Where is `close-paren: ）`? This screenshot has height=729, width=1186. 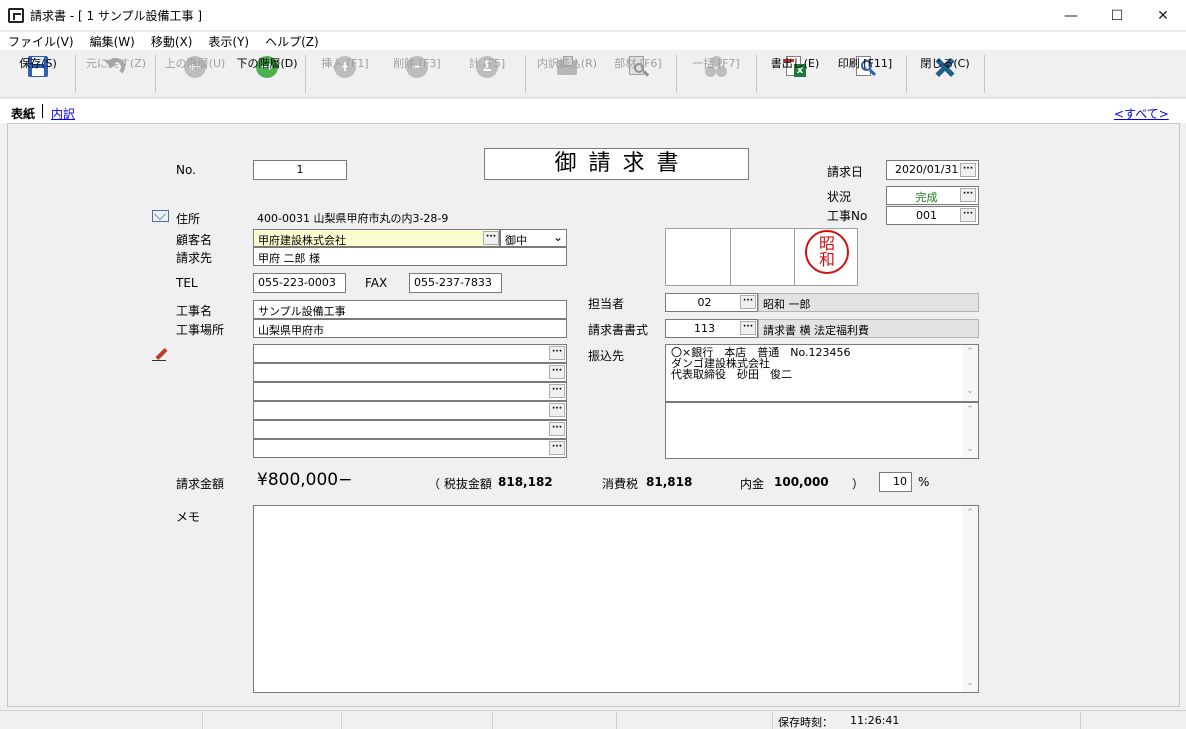
close-paren: ） is located at coordinates (858, 484).